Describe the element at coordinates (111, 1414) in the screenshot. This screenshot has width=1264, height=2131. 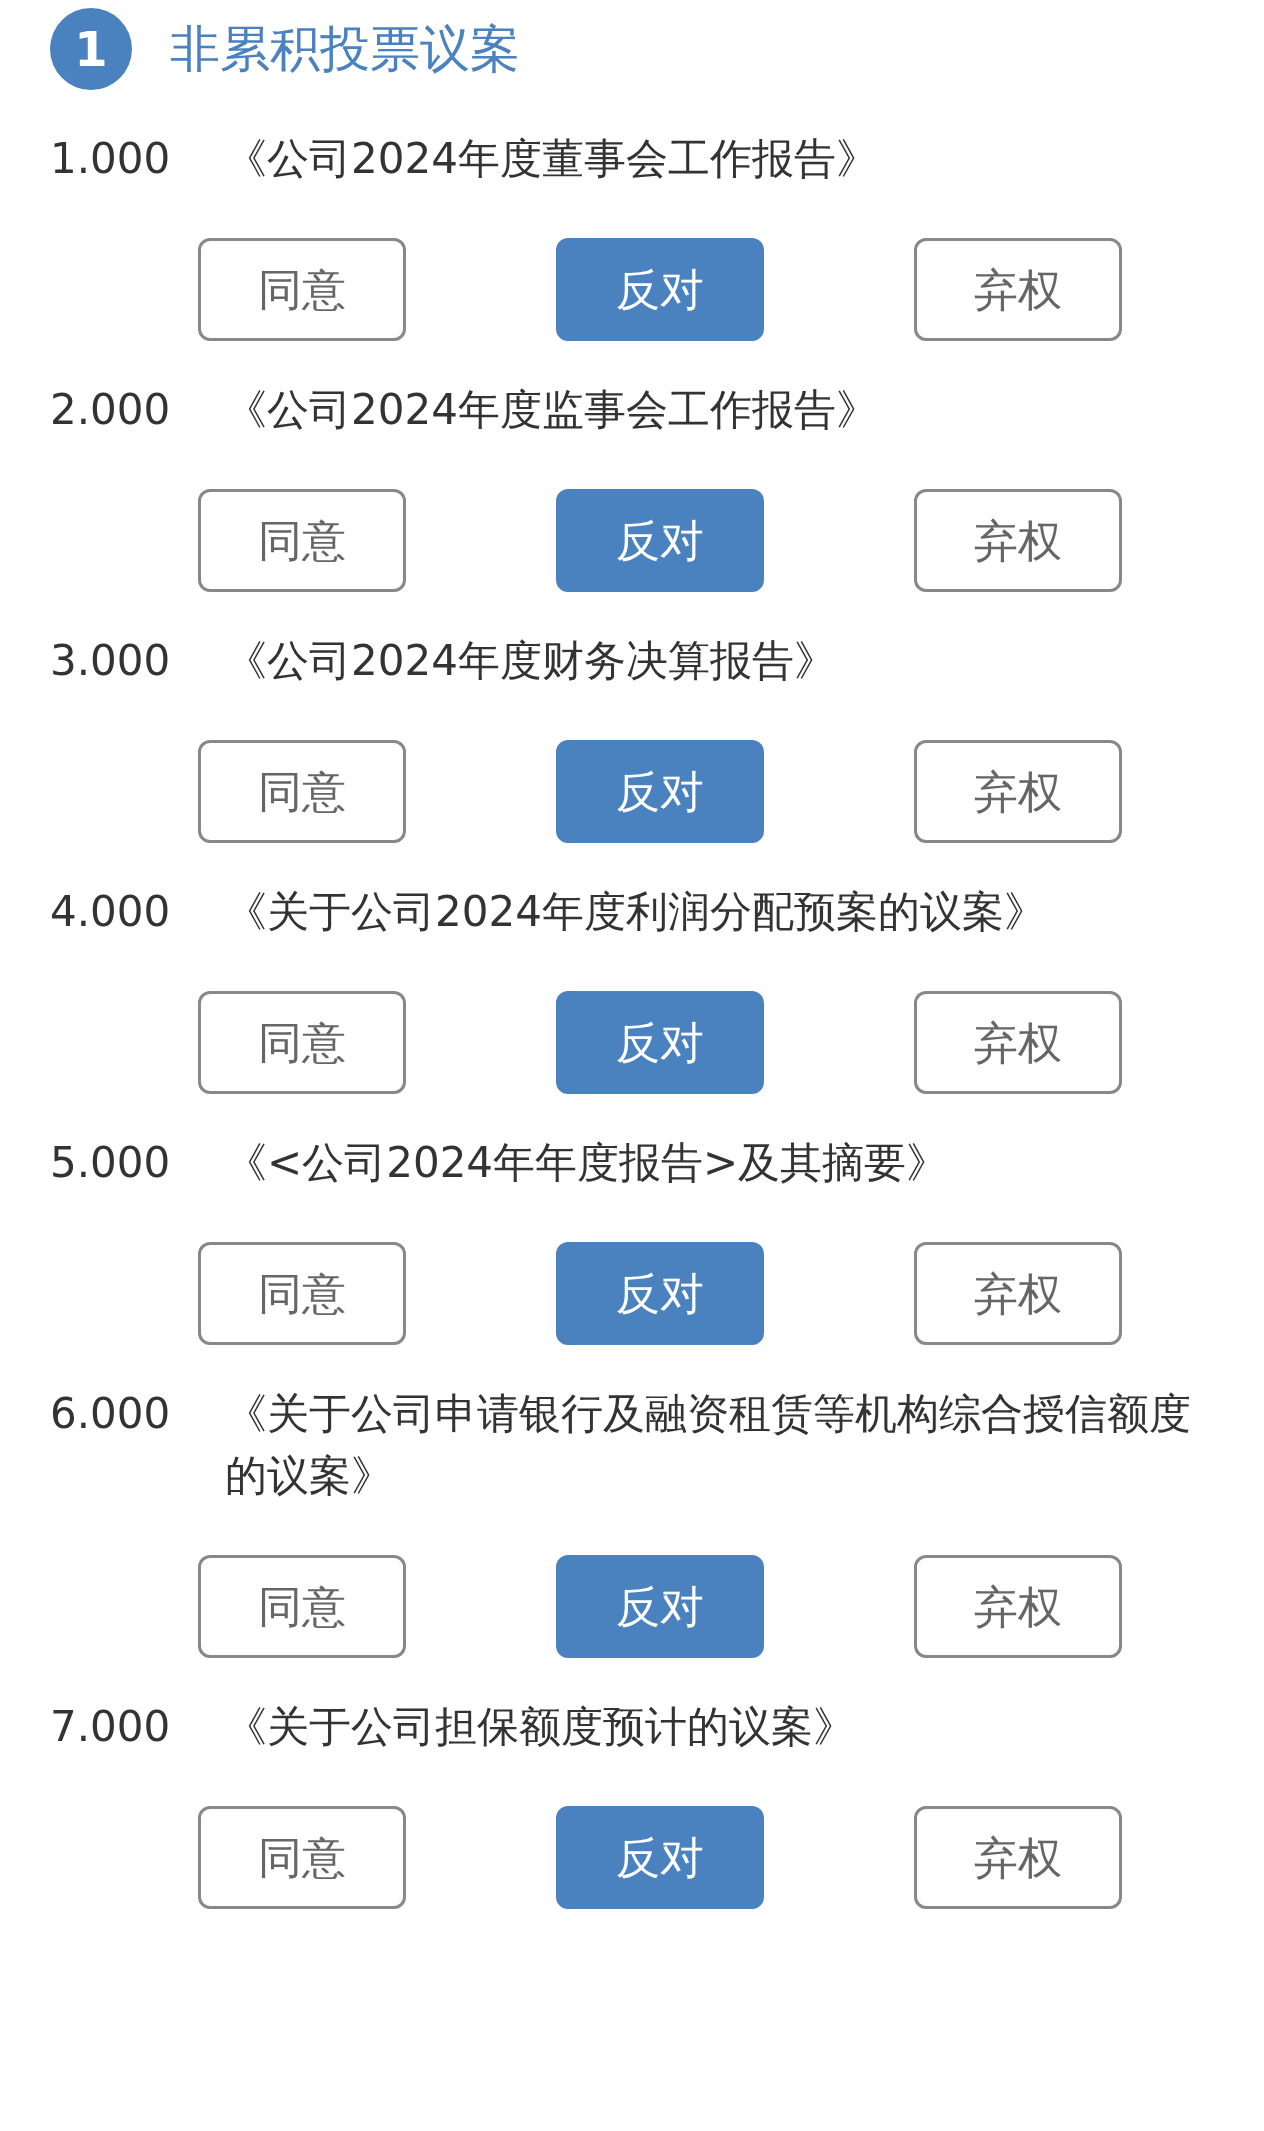
I see `proposal-number: 6.000` at that location.